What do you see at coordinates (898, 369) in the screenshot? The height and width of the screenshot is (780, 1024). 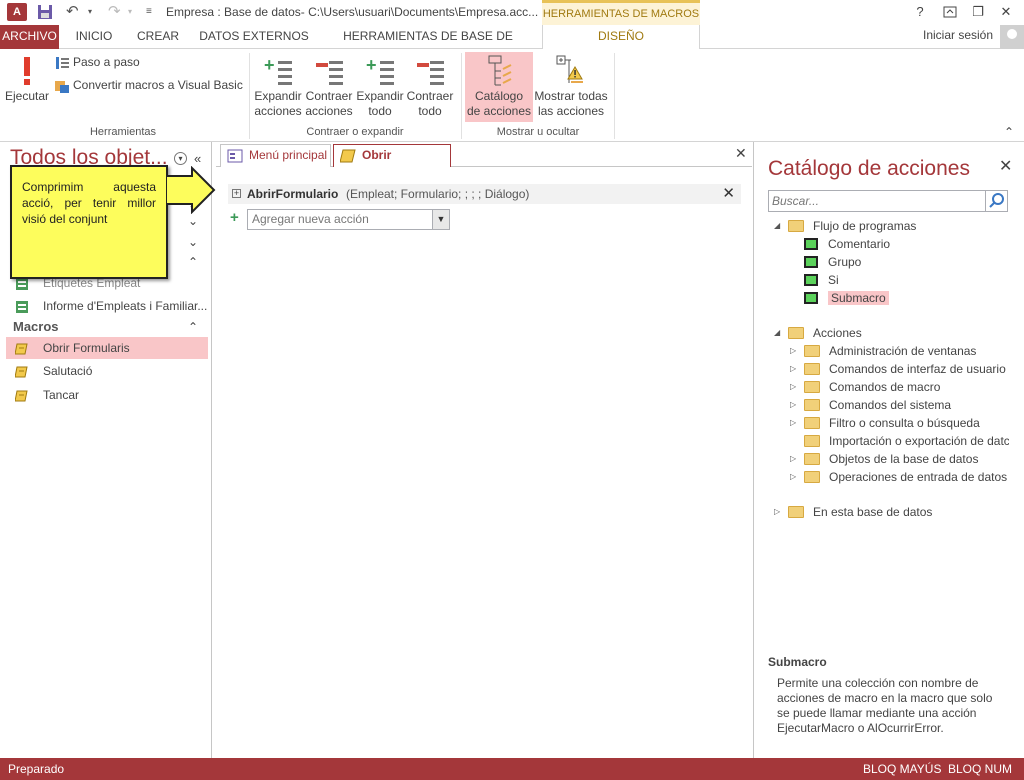 I see `tree-folder-category: ▷ Comandos de interfaz de usuario` at bounding box center [898, 369].